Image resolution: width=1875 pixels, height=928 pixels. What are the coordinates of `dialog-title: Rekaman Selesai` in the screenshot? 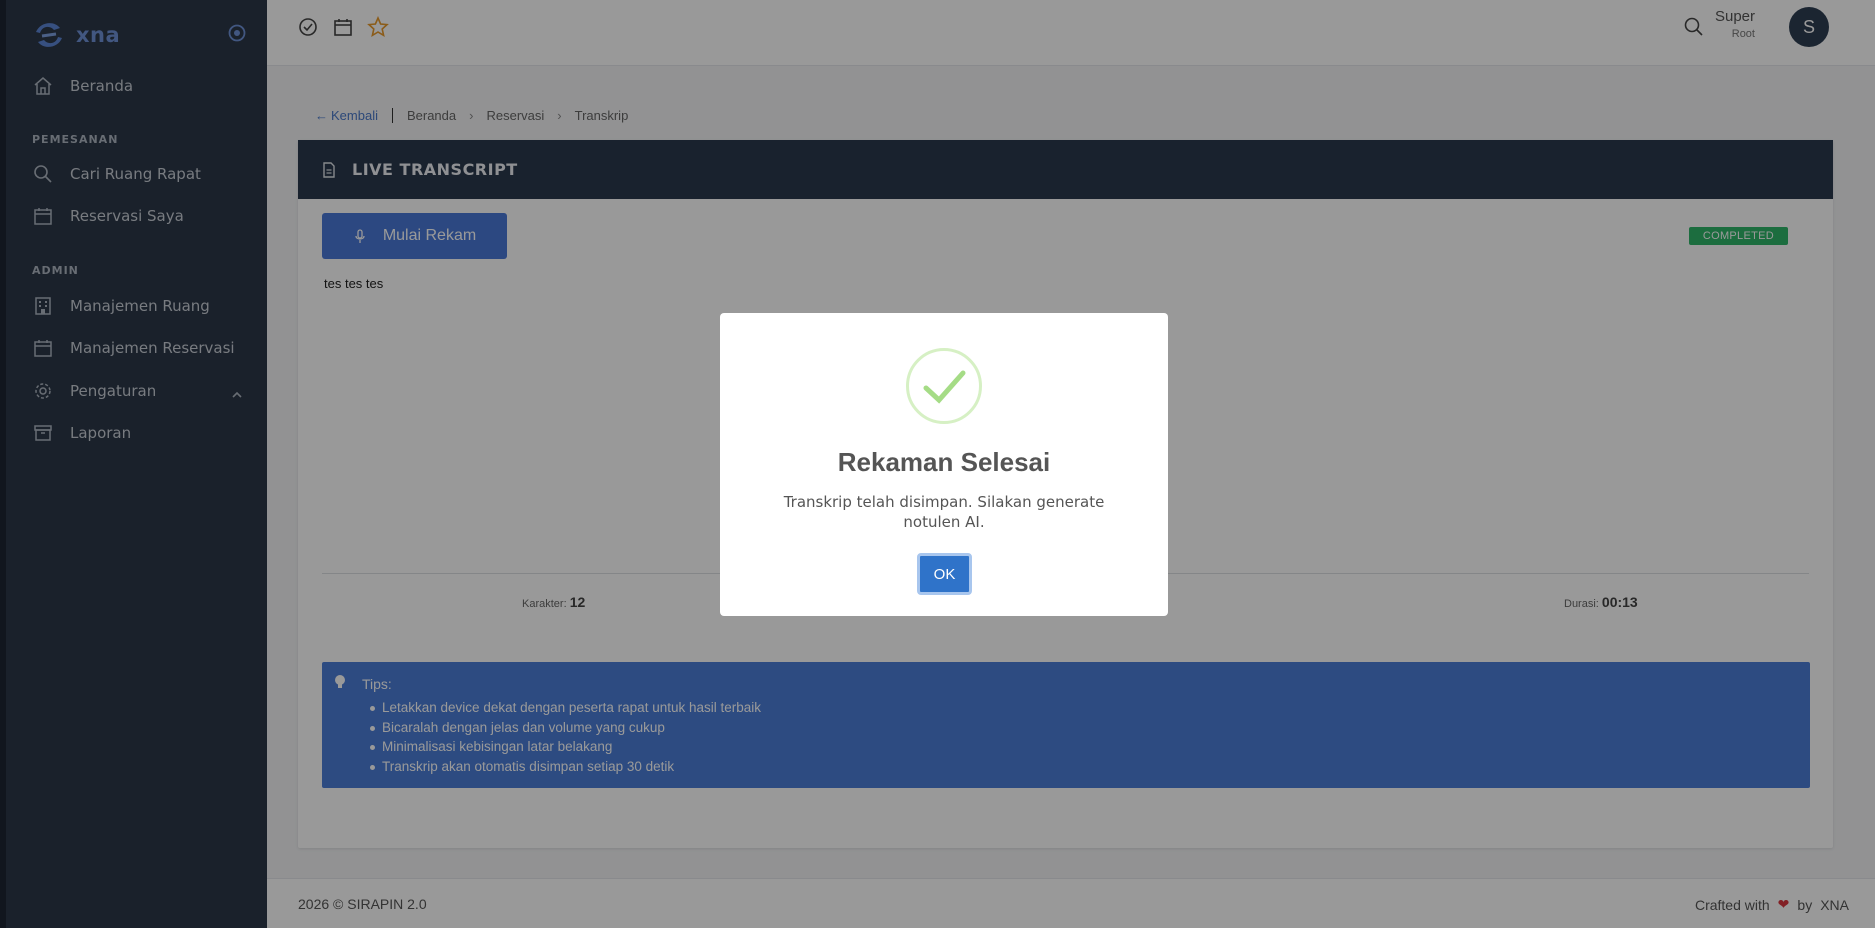 It's located at (944, 462).